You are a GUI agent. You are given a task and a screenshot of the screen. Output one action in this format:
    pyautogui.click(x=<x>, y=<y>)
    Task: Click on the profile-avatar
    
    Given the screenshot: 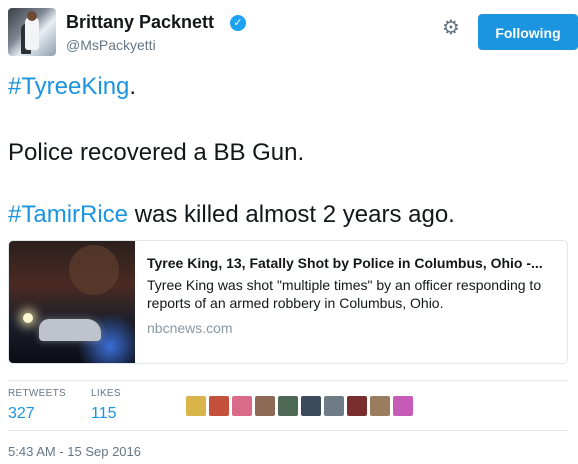 What is the action you would take?
    pyautogui.click(x=32, y=32)
    